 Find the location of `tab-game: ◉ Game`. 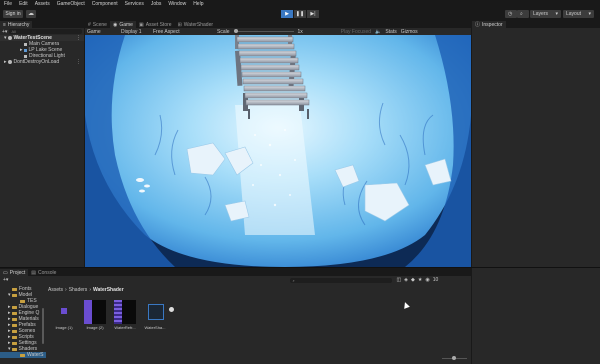

tab-game: ◉ Game is located at coordinates (122, 24).